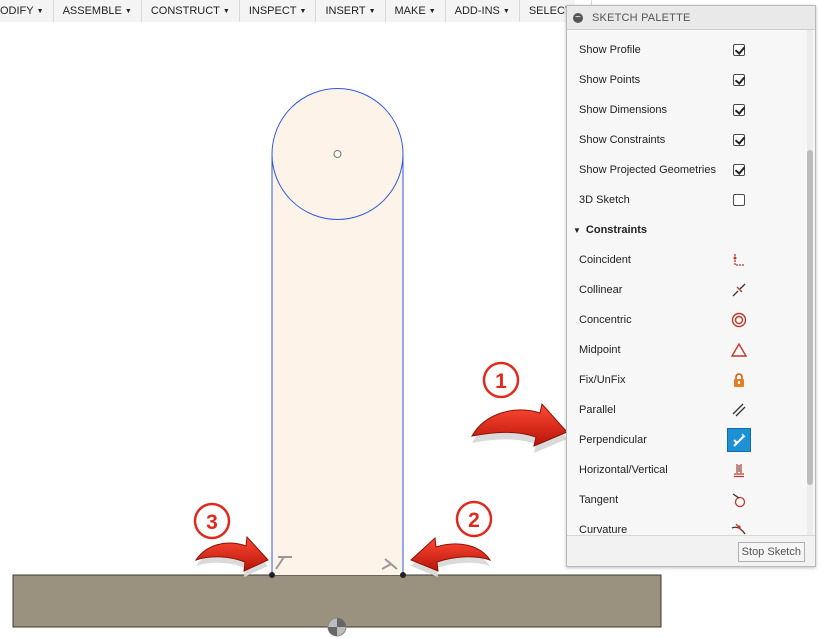  I want to click on checkbox-show-dimensions, so click(739, 110).